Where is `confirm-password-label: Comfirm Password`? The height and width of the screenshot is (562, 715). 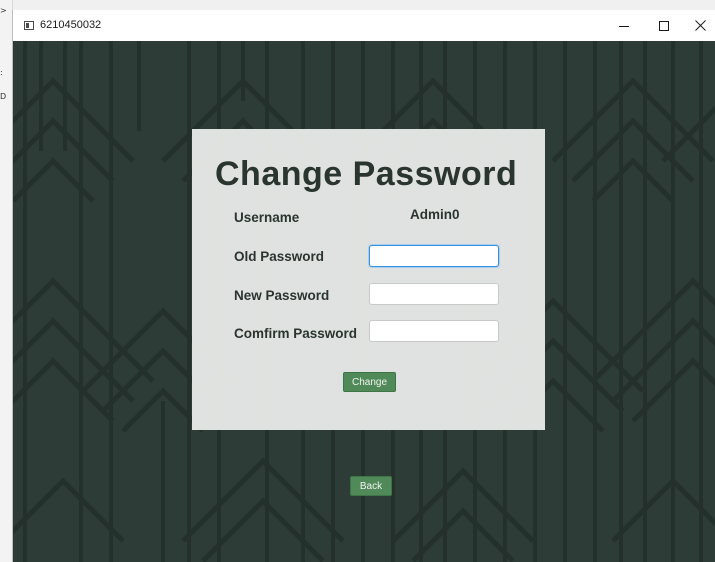
confirm-password-label: Comfirm Password is located at coordinates (296, 333).